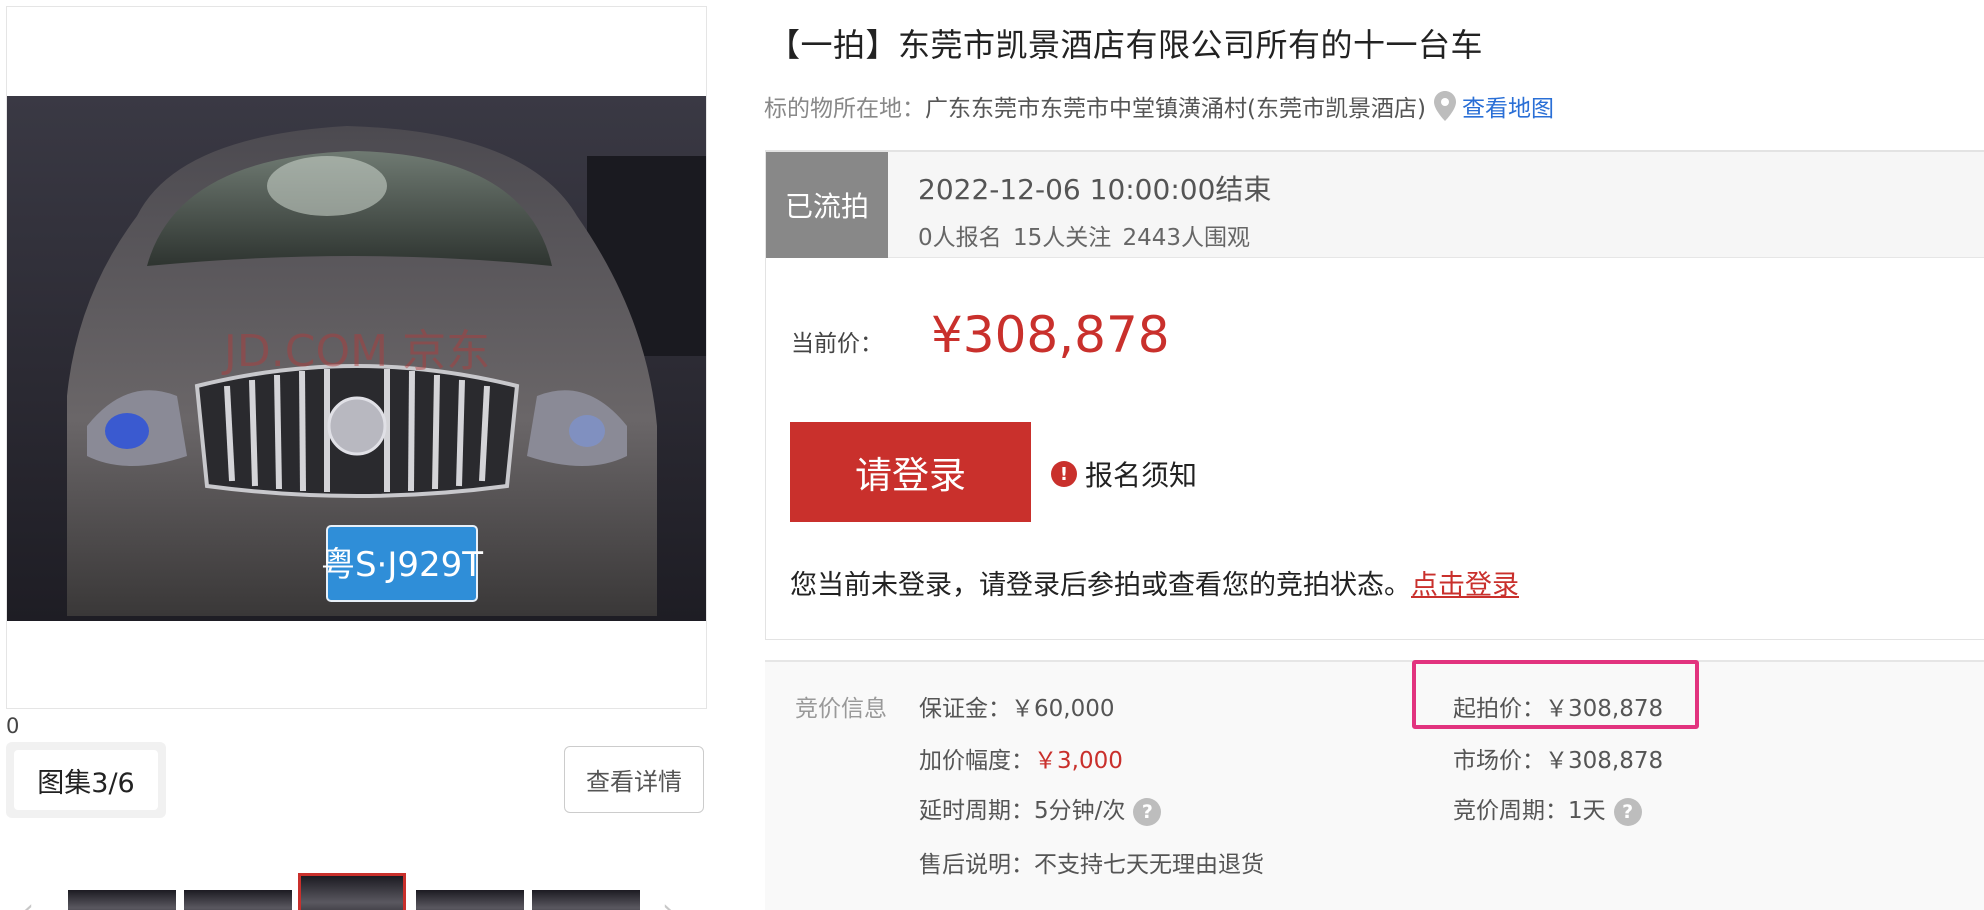  I want to click on deposit-label: 保证金：, so click(965, 709).